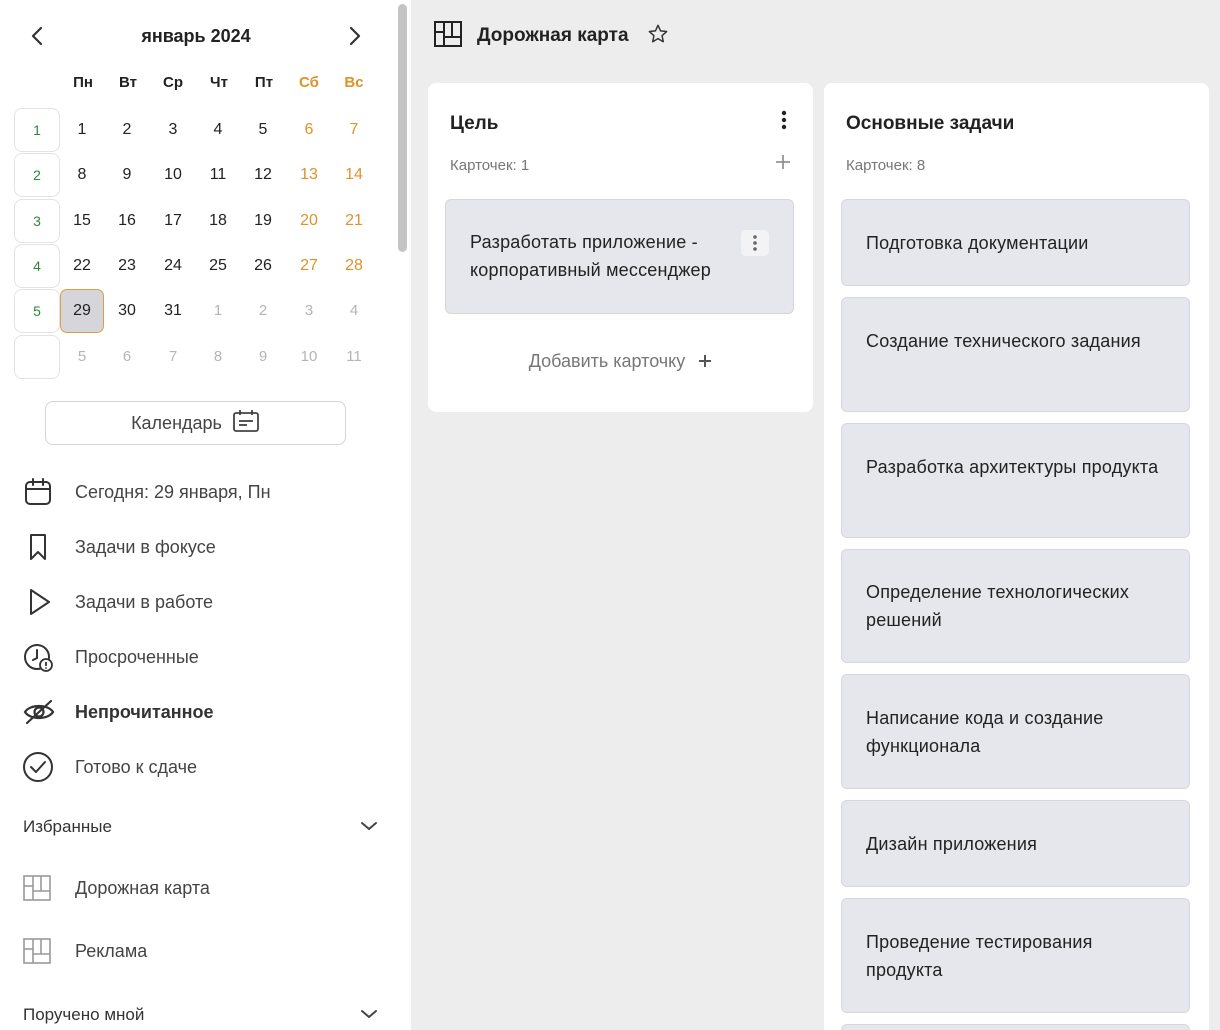 This screenshot has width=1220, height=1030. Describe the element at coordinates (309, 130) in the screenshot. I see `calendar-day: 6` at that location.